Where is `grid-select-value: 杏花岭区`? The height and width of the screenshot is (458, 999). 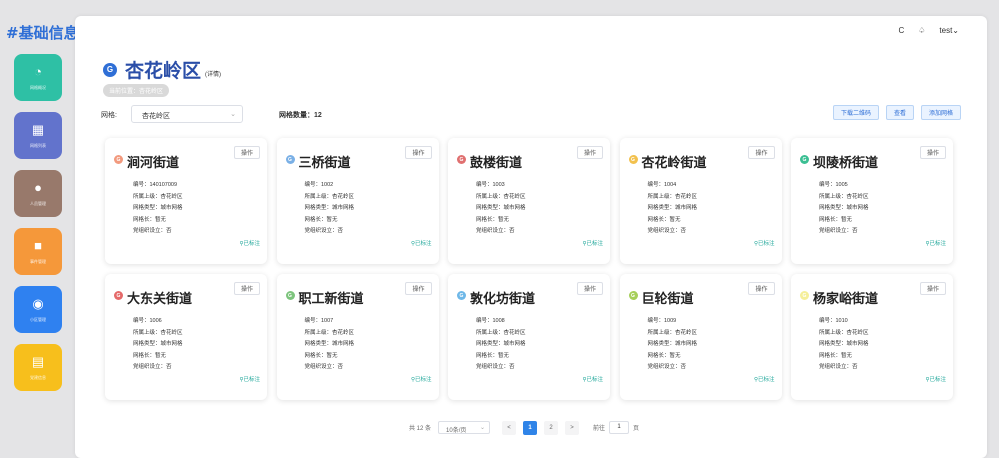 grid-select-value: 杏花岭区 is located at coordinates (156, 116).